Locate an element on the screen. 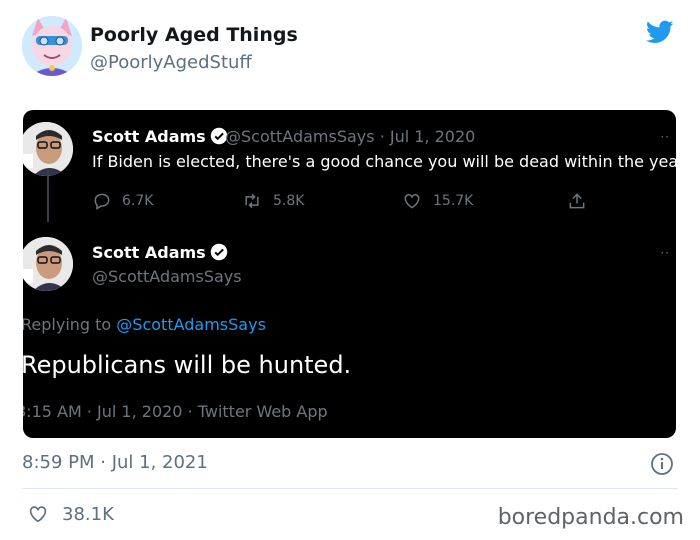 This screenshot has width=700, height=540. outer-tweet-header: Poorly Aged Things @PoorlyAgedStuff is located at coordinates (352, 48).